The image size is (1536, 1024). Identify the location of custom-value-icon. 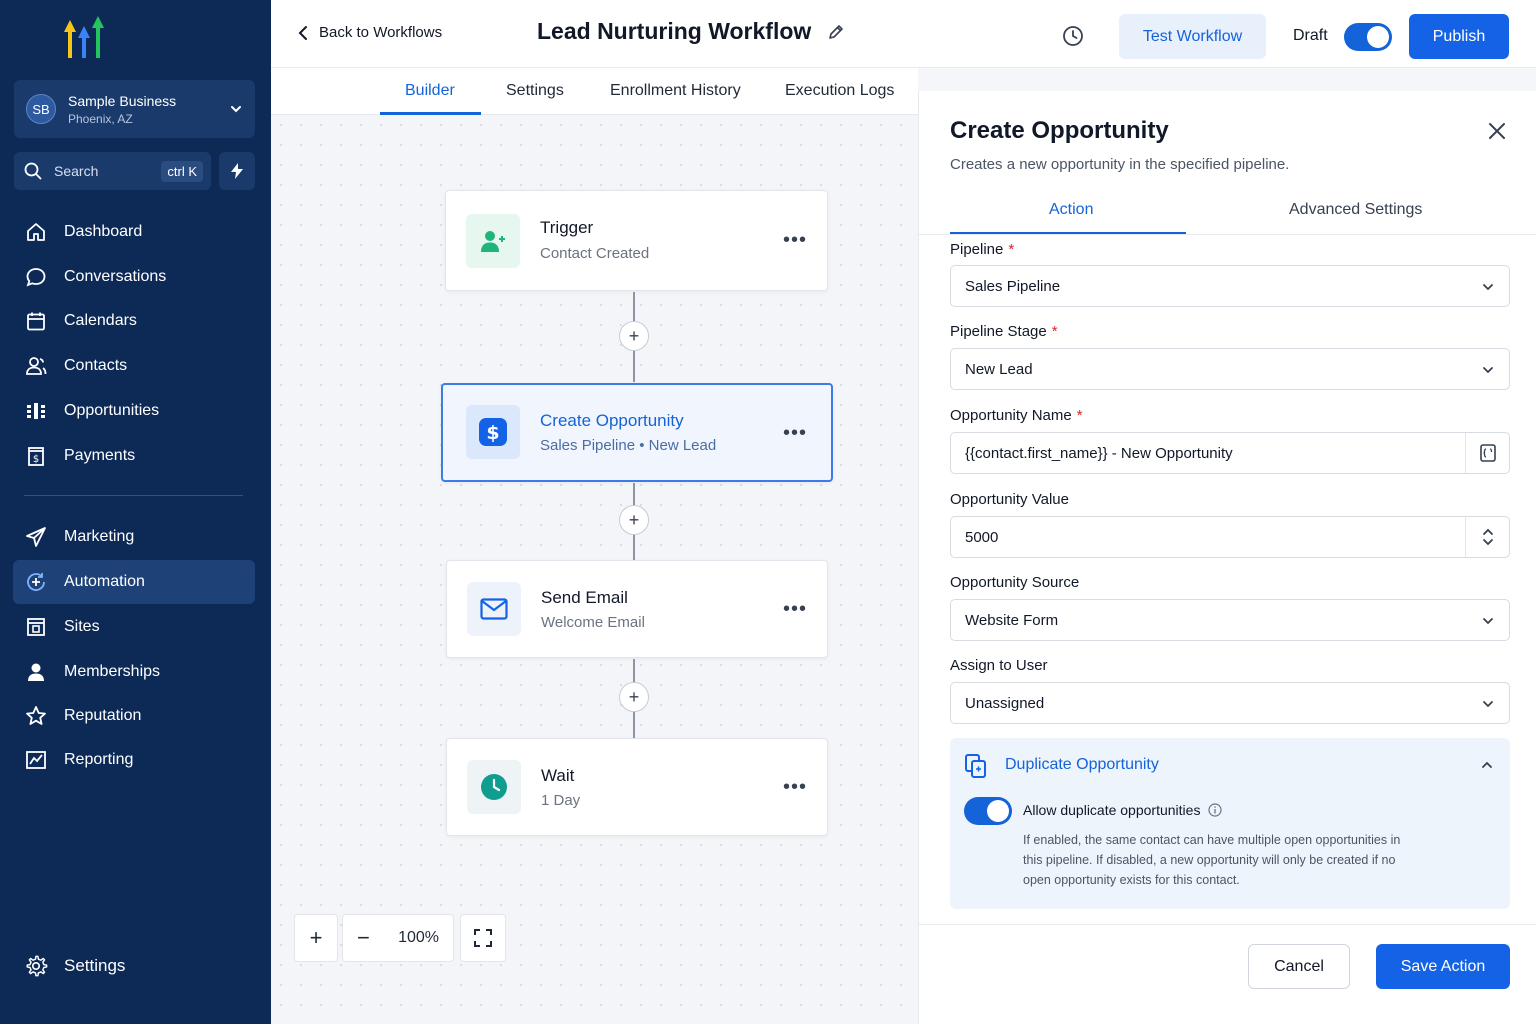
(1487, 453).